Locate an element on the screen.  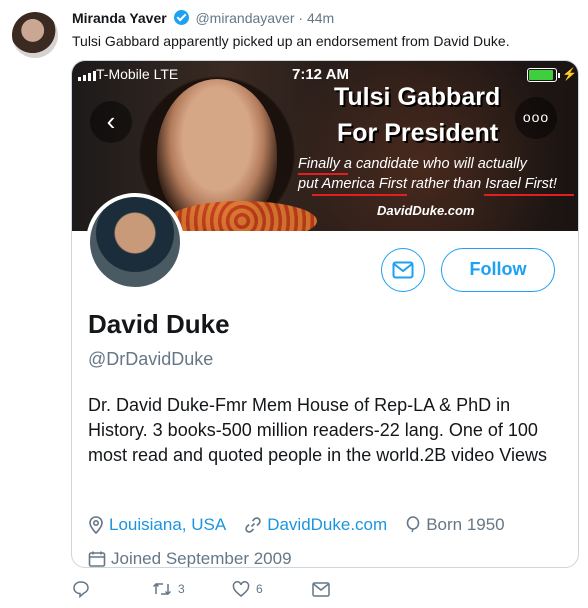
retweet-icon is located at coordinates (162, 589).